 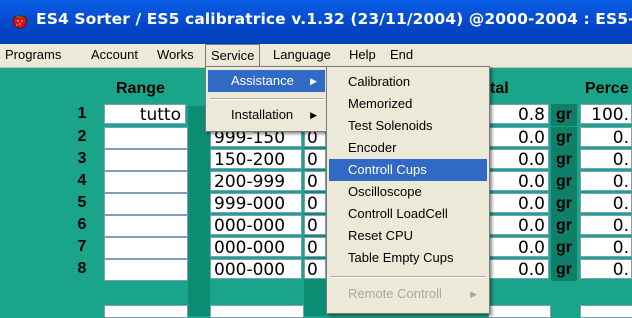 What do you see at coordinates (33, 55) in the screenshot?
I see `menu-programs: Programs` at bounding box center [33, 55].